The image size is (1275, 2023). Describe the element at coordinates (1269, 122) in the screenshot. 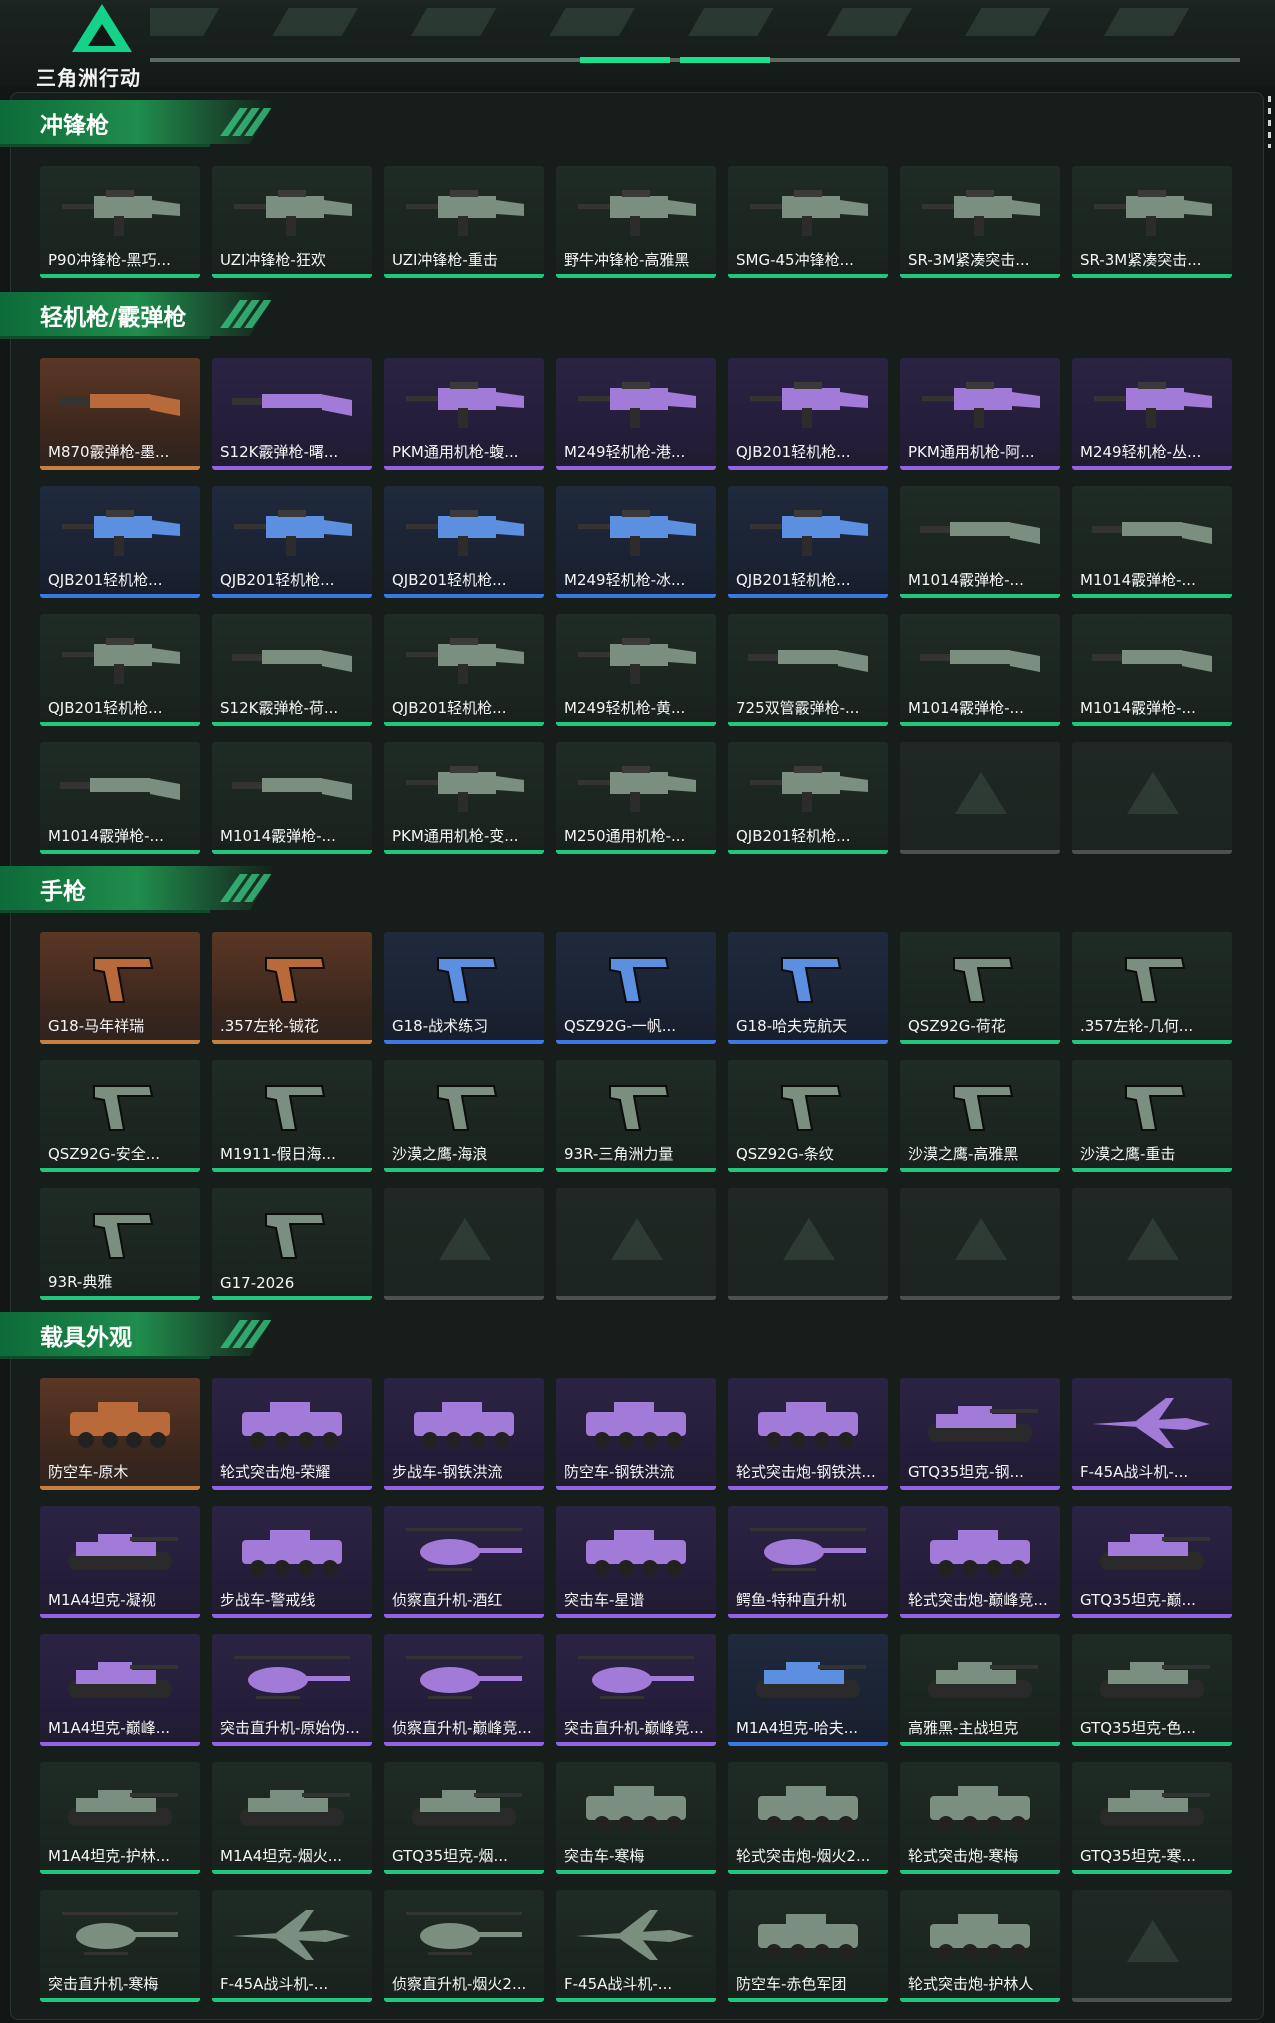

I see `scroll-indicator` at that location.